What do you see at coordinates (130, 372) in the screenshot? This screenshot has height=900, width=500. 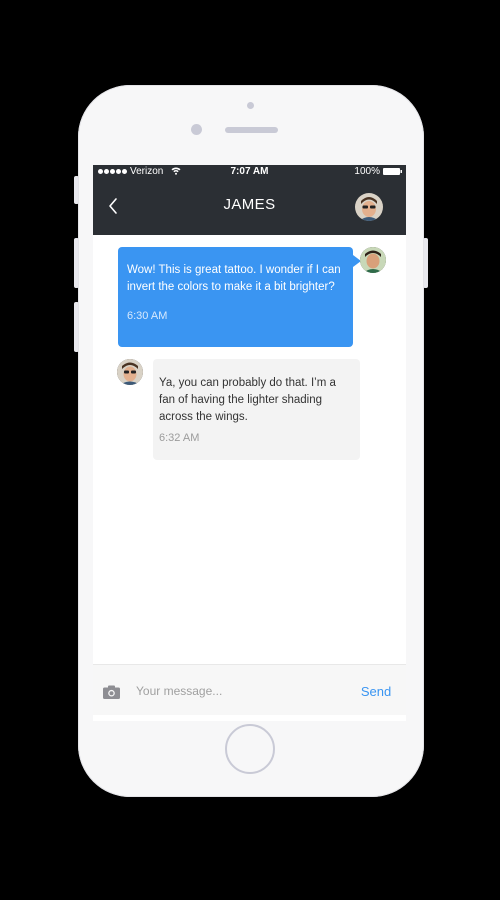 I see `contact-avatar-small` at bounding box center [130, 372].